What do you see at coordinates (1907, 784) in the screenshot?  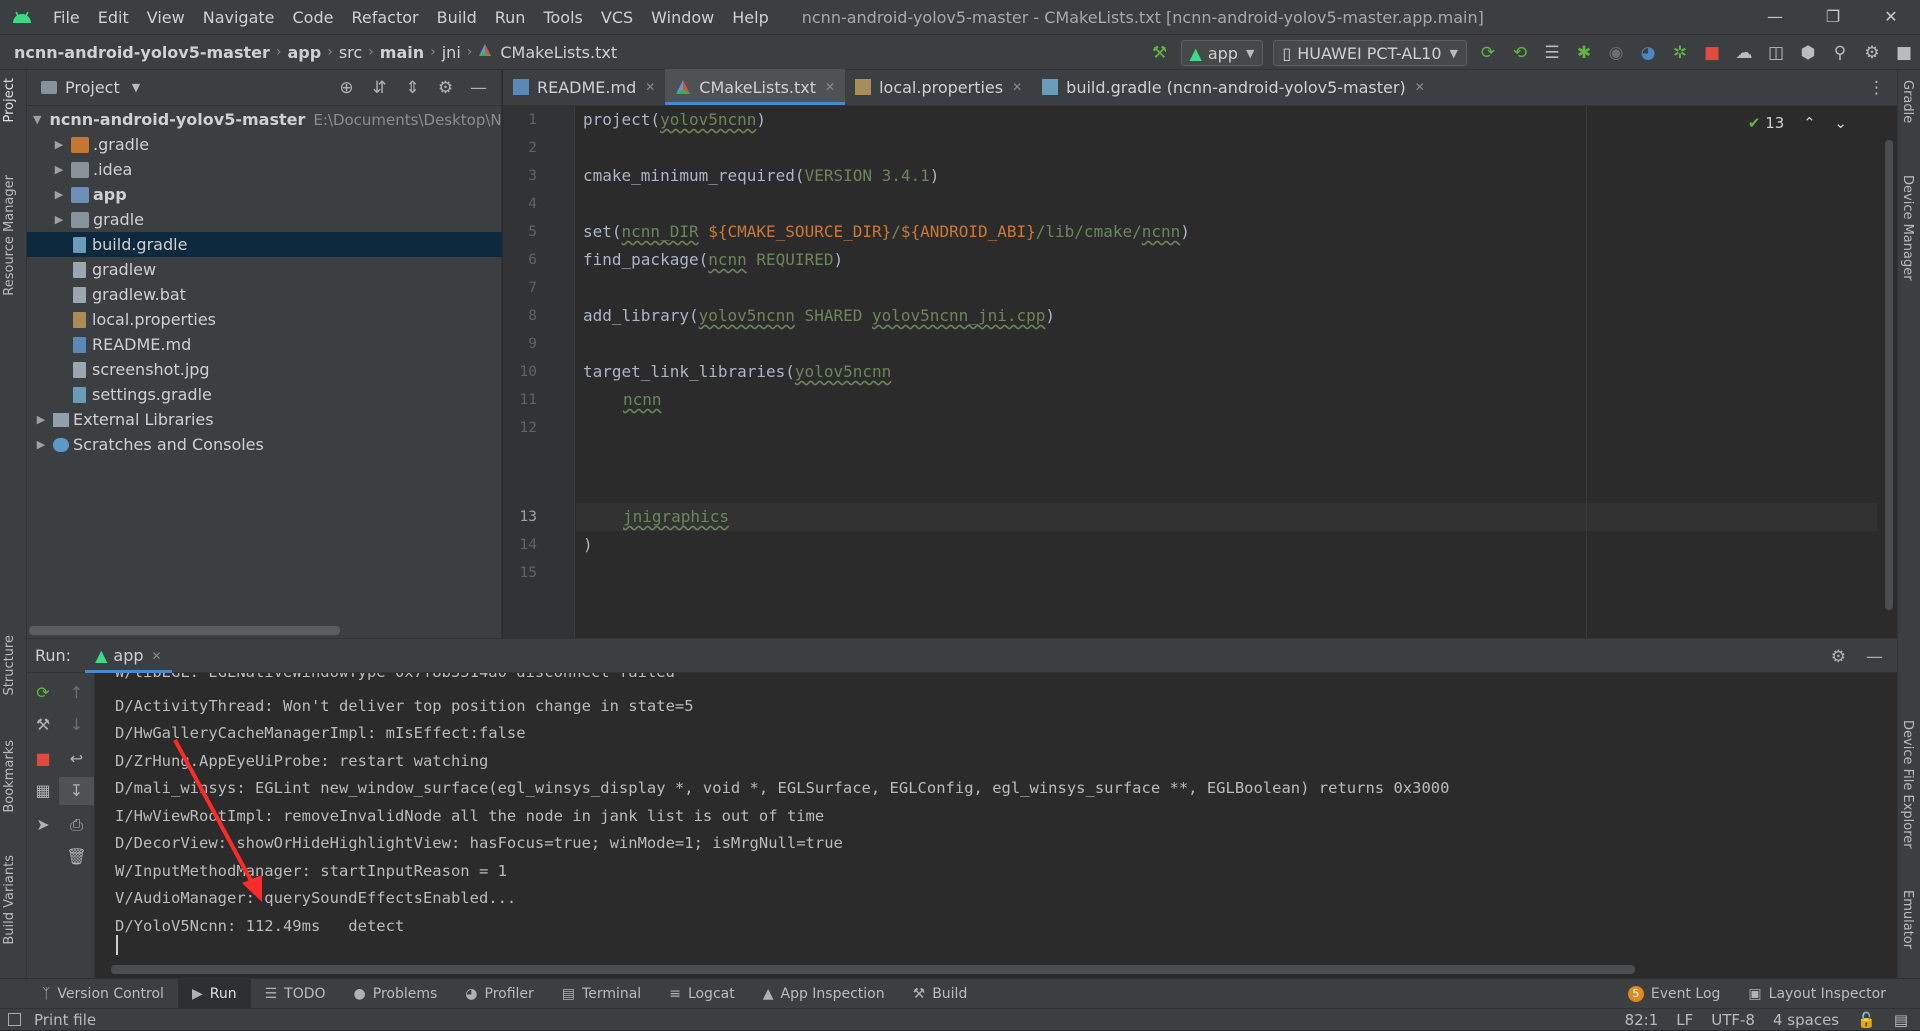 I see `tool-tab-device-file-explorer: Device File Explorer` at bounding box center [1907, 784].